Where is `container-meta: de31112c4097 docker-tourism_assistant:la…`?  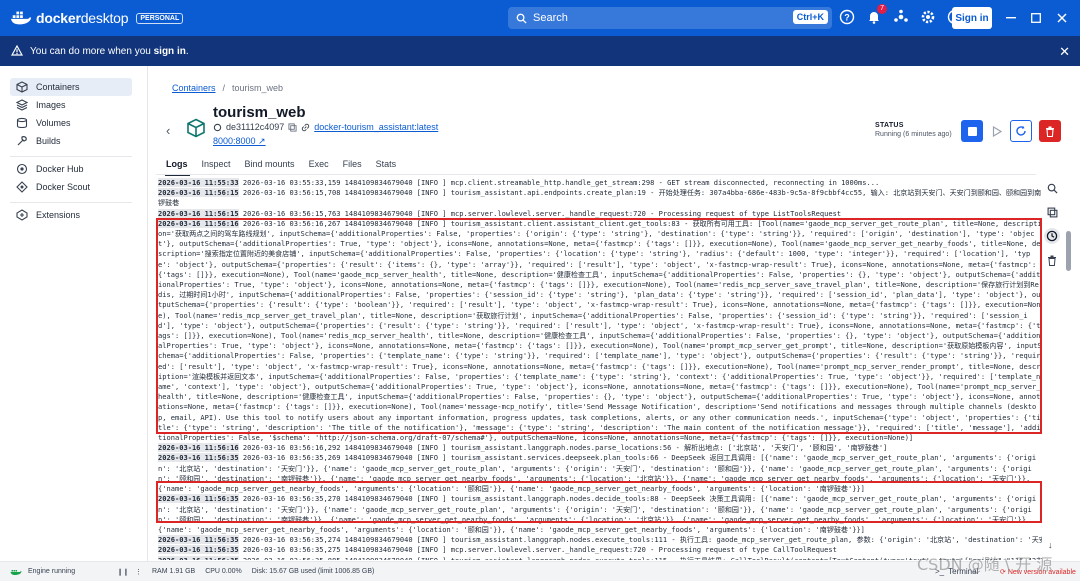
container-meta: de31112c4097 docker-tourism_assistant:la… is located at coordinates (325, 127).